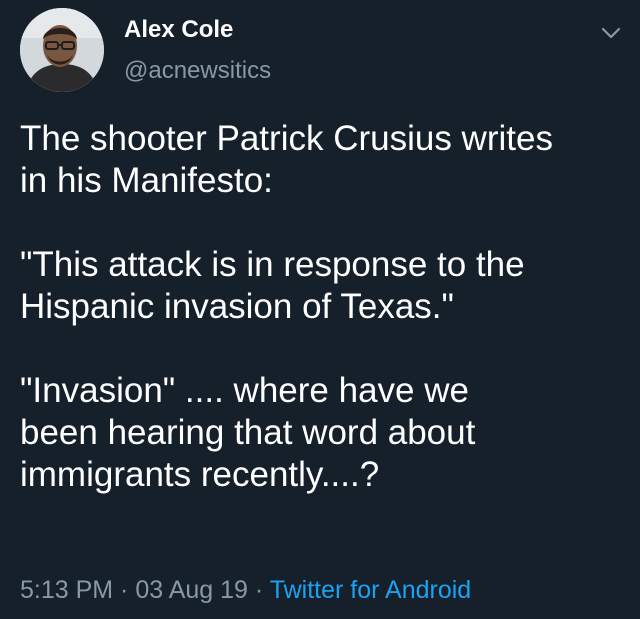 The image size is (640, 619). What do you see at coordinates (191, 590) in the screenshot?
I see `tweet-date: 03 Aug 19` at bounding box center [191, 590].